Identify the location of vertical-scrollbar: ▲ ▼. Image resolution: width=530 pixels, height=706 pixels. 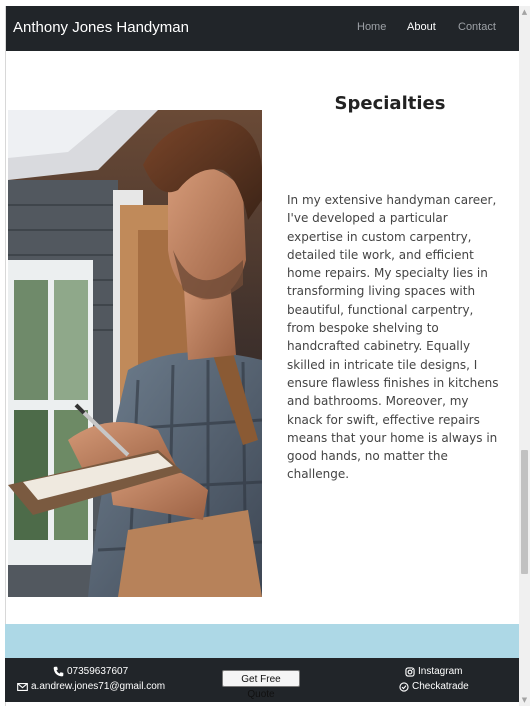
(524, 356).